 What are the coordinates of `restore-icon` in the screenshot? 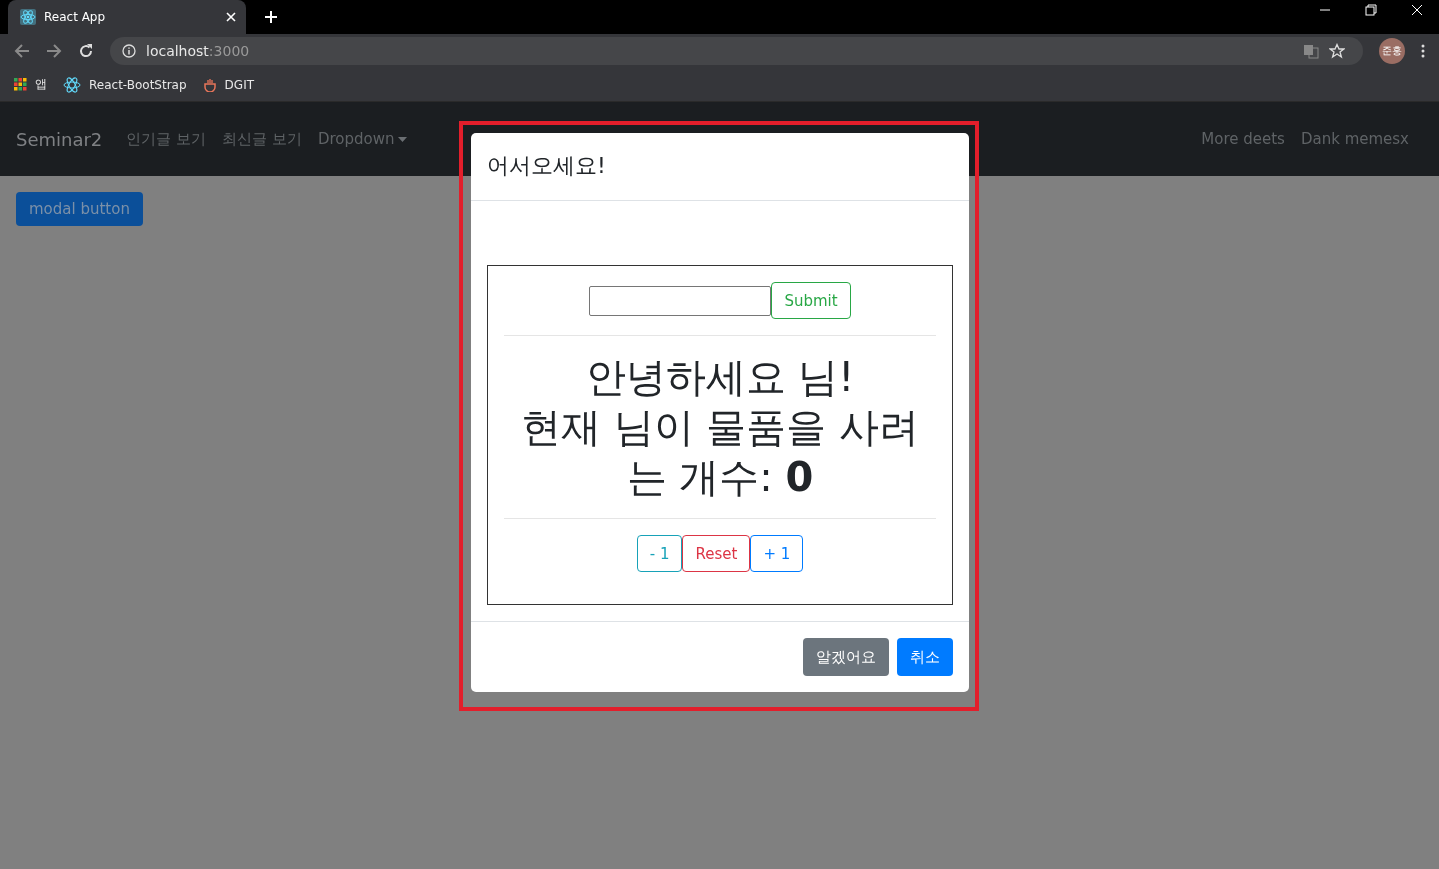 It's located at (1371, 10).